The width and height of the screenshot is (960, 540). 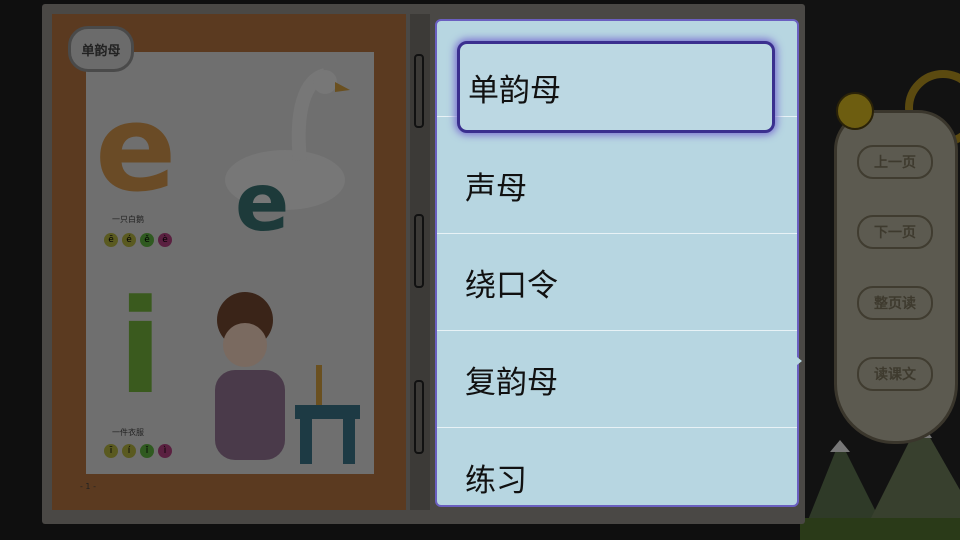 What do you see at coordinates (128, 219) in the screenshot?
I see `caption-top: 一只白鹅` at bounding box center [128, 219].